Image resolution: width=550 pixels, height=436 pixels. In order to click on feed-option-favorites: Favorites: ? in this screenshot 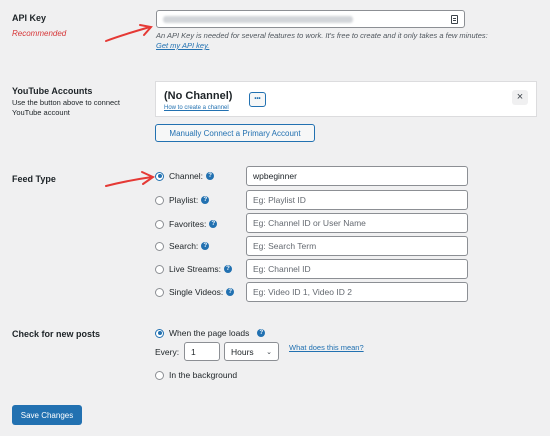, I will do `click(186, 224)`.